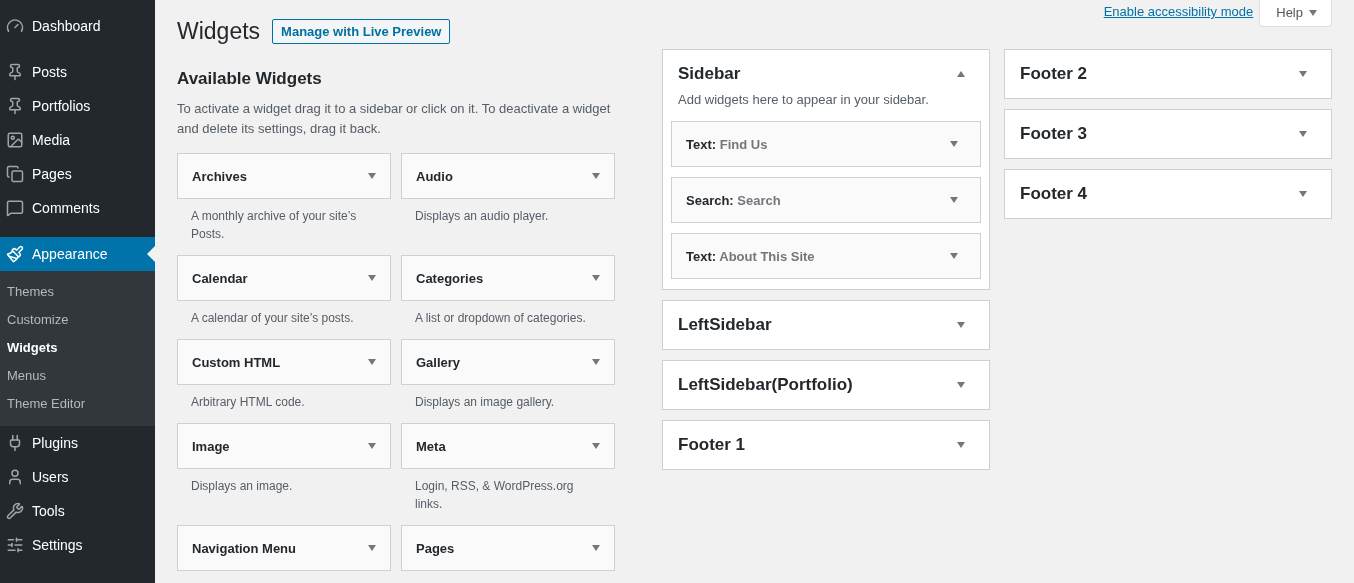  I want to click on widget-description: Displays an audio player., so click(482, 216).